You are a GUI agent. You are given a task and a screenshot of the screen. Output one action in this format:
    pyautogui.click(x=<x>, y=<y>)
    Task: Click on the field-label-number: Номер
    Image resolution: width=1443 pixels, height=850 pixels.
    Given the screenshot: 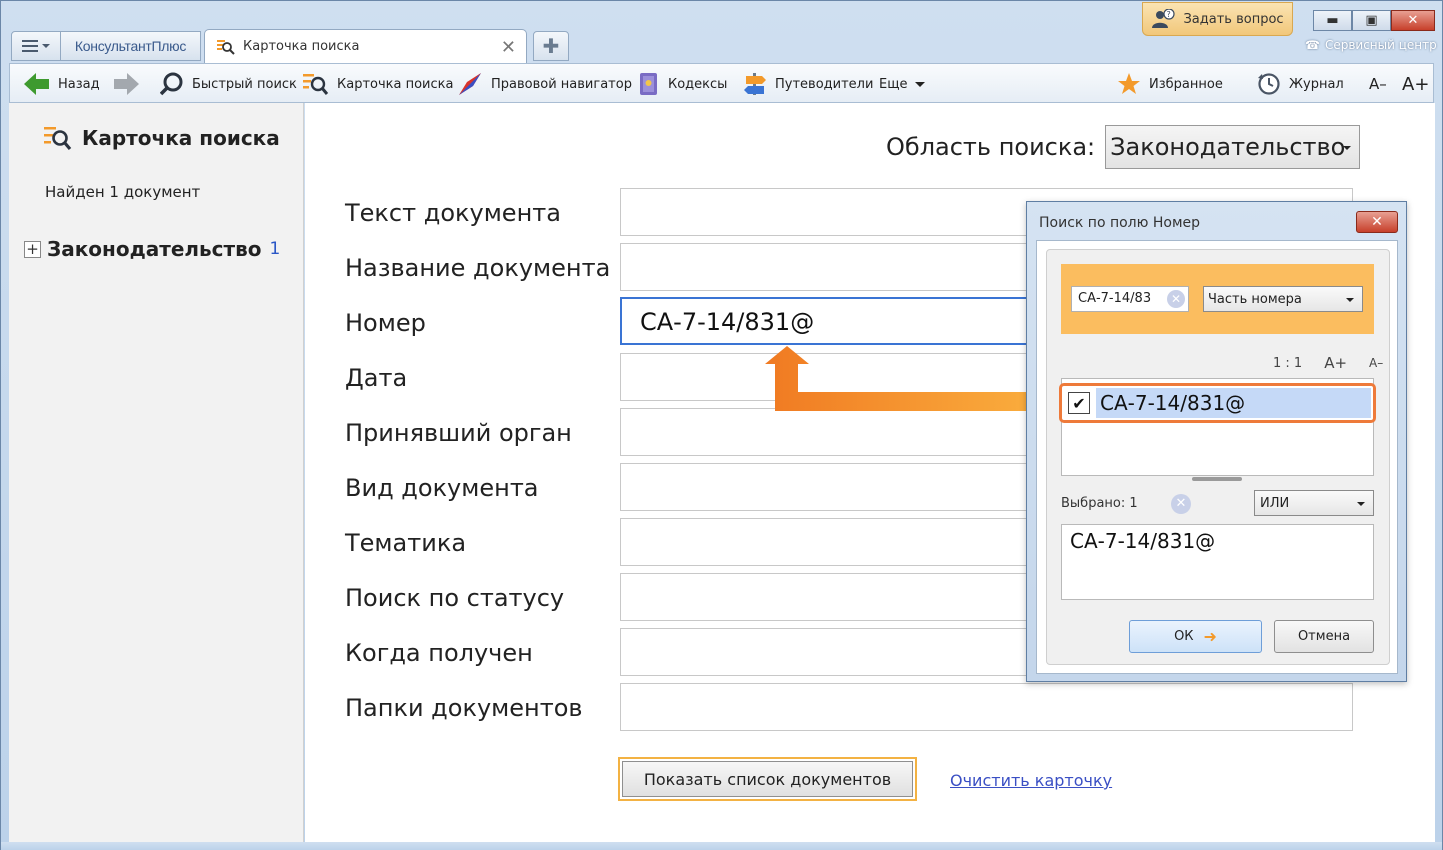 What is the action you would take?
    pyautogui.click(x=385, y=323)
    